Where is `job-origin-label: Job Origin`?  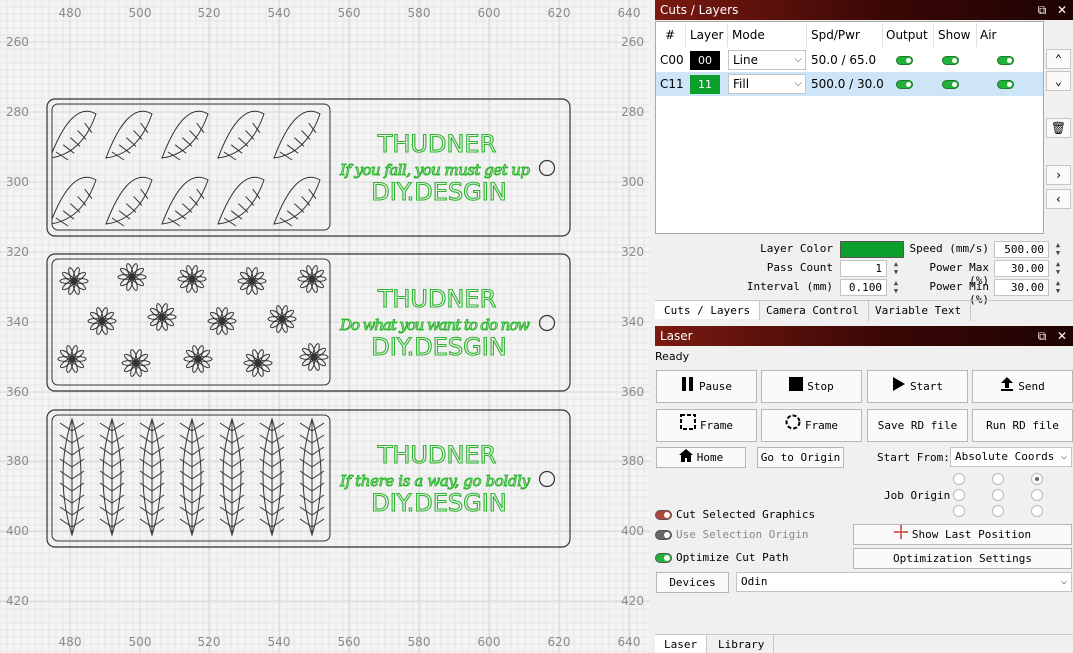
job-origin-label: Job Origin is located at coordinates (917, 495).